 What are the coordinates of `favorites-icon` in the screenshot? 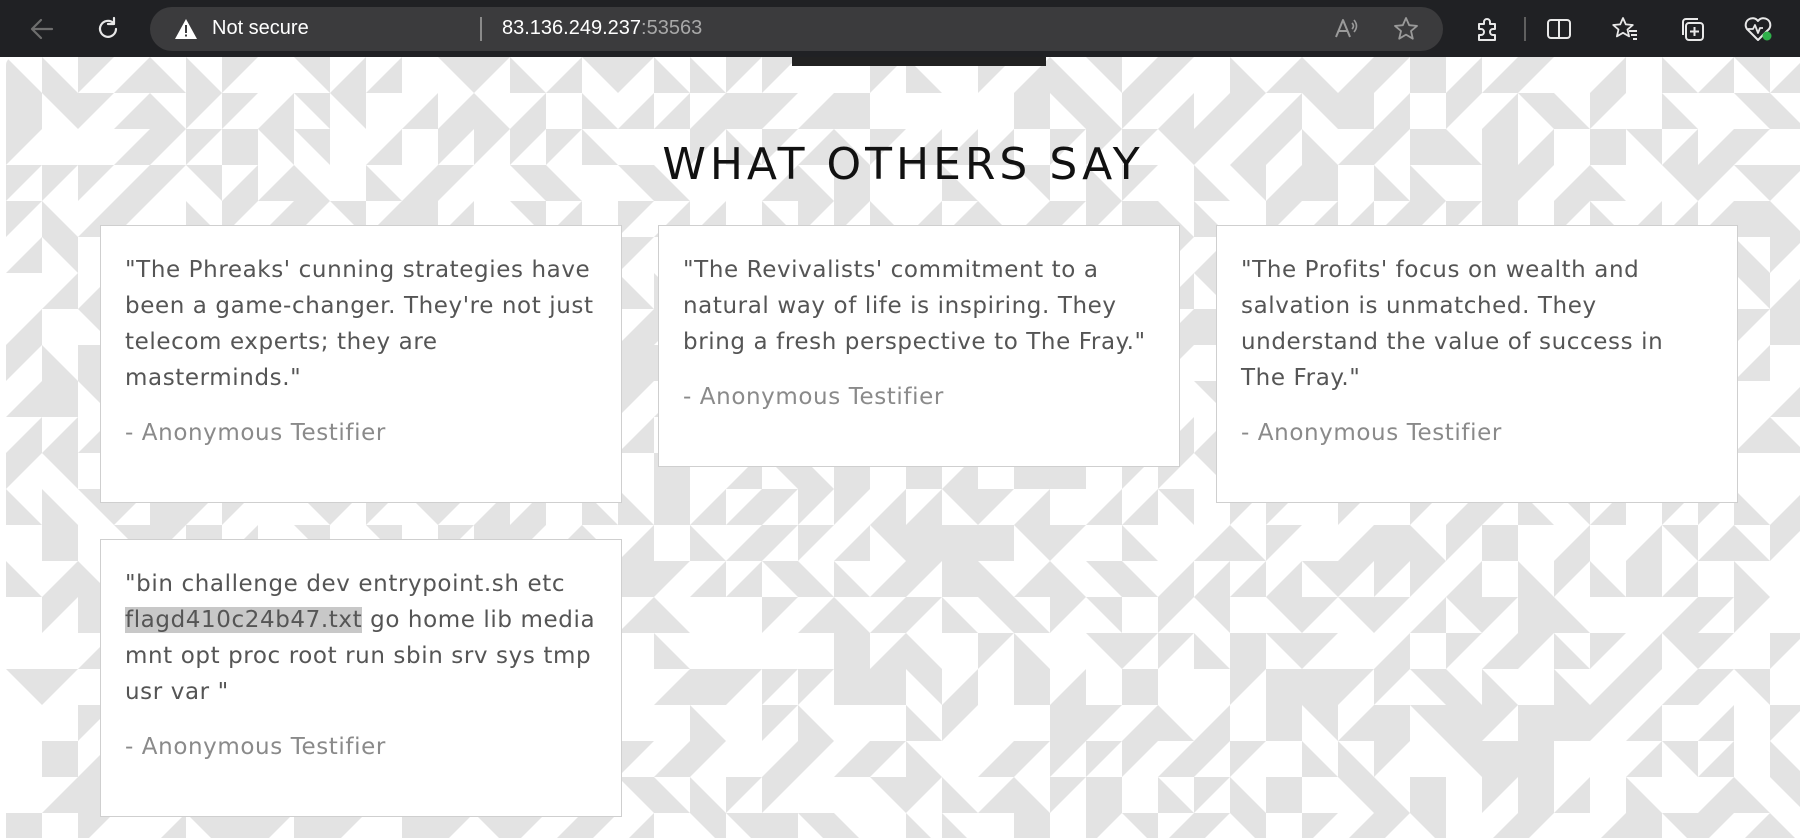 It's located at (1624, 28).